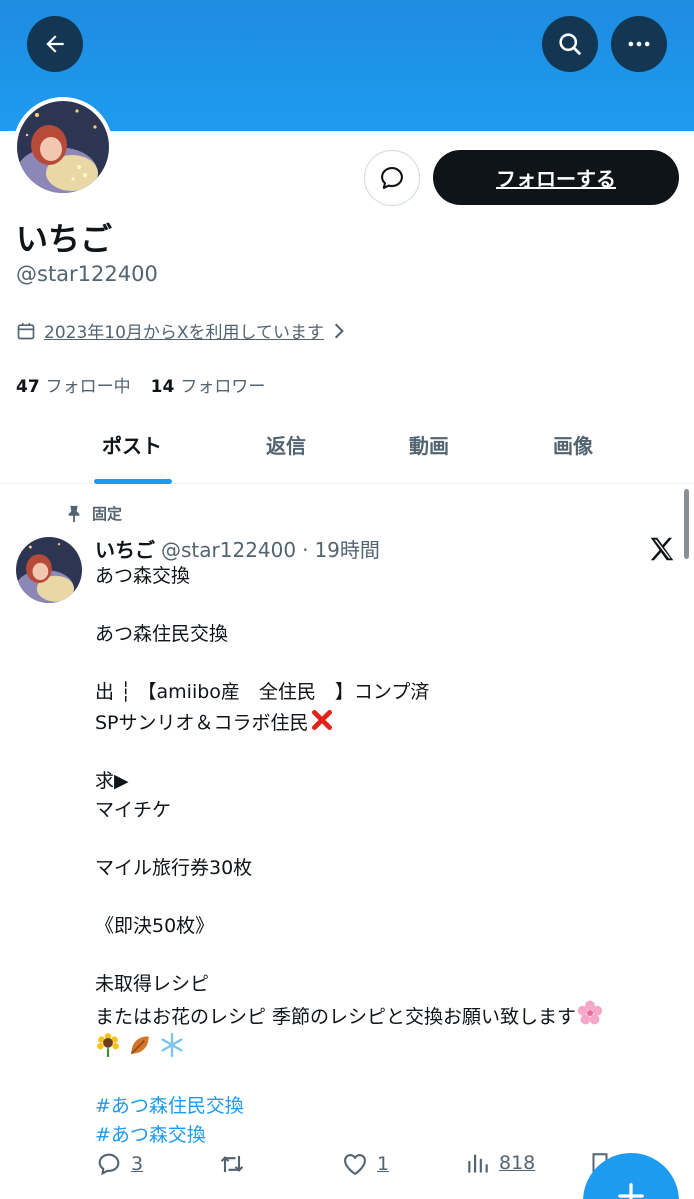 The image size is (694, 1199). What do you see at coordinates (228, 550) in the screenshot?
I see `post-author-handle: @star122400` at bounding box center [228, 550].